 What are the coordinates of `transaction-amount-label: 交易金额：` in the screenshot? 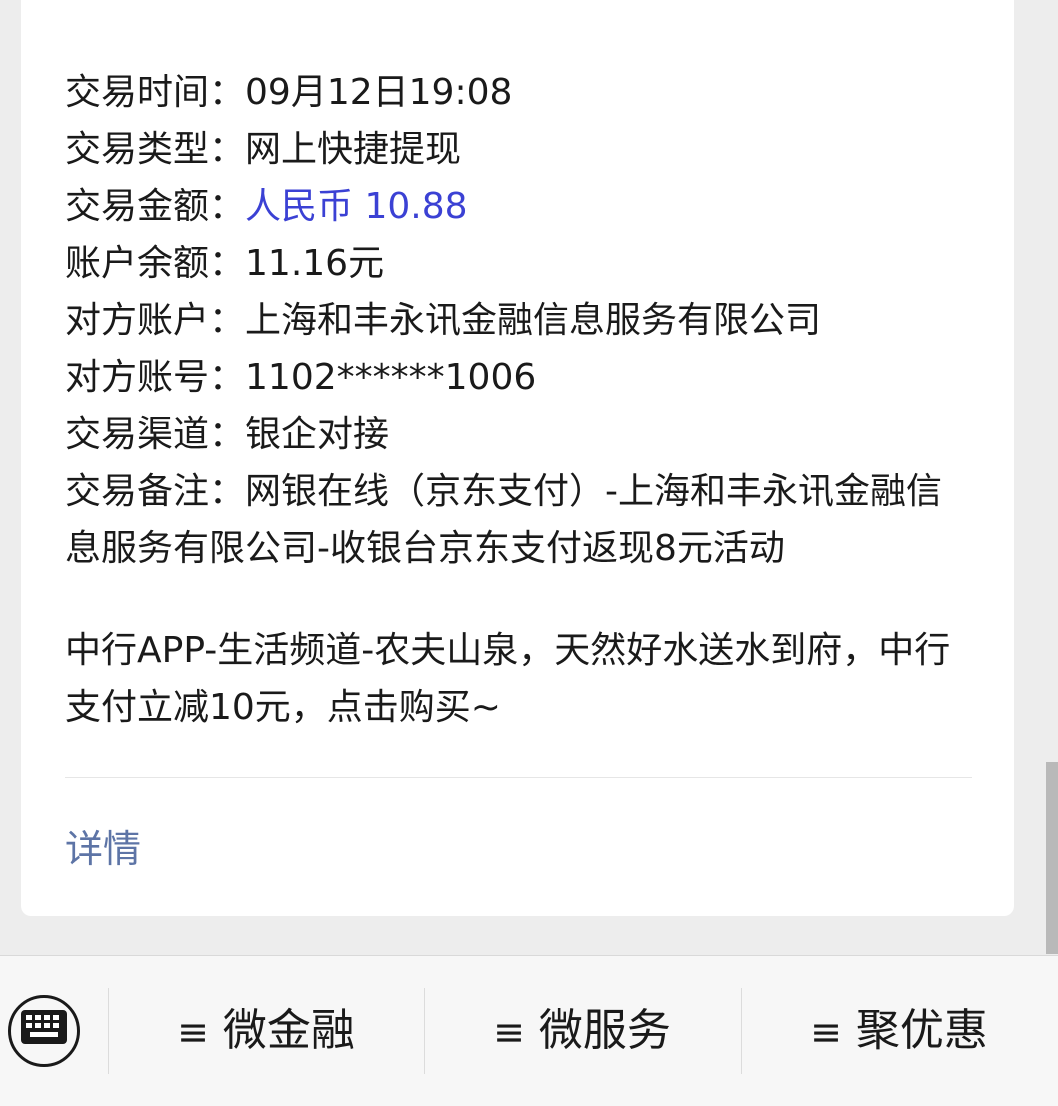 It's located at (155, 206).